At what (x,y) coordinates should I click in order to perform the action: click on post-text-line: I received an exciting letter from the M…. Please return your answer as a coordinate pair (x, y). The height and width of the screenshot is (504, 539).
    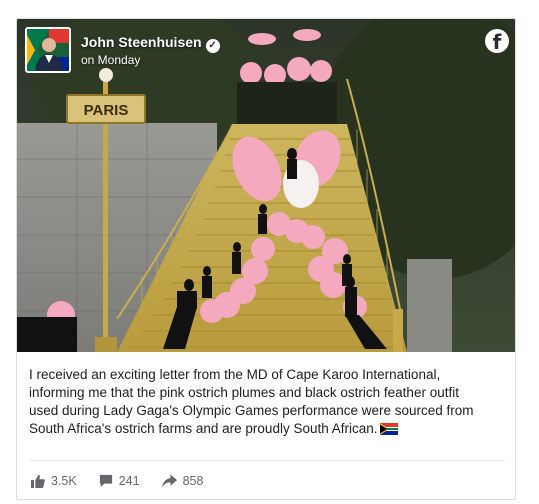
    Looking at the image, I should click on (235, 374).